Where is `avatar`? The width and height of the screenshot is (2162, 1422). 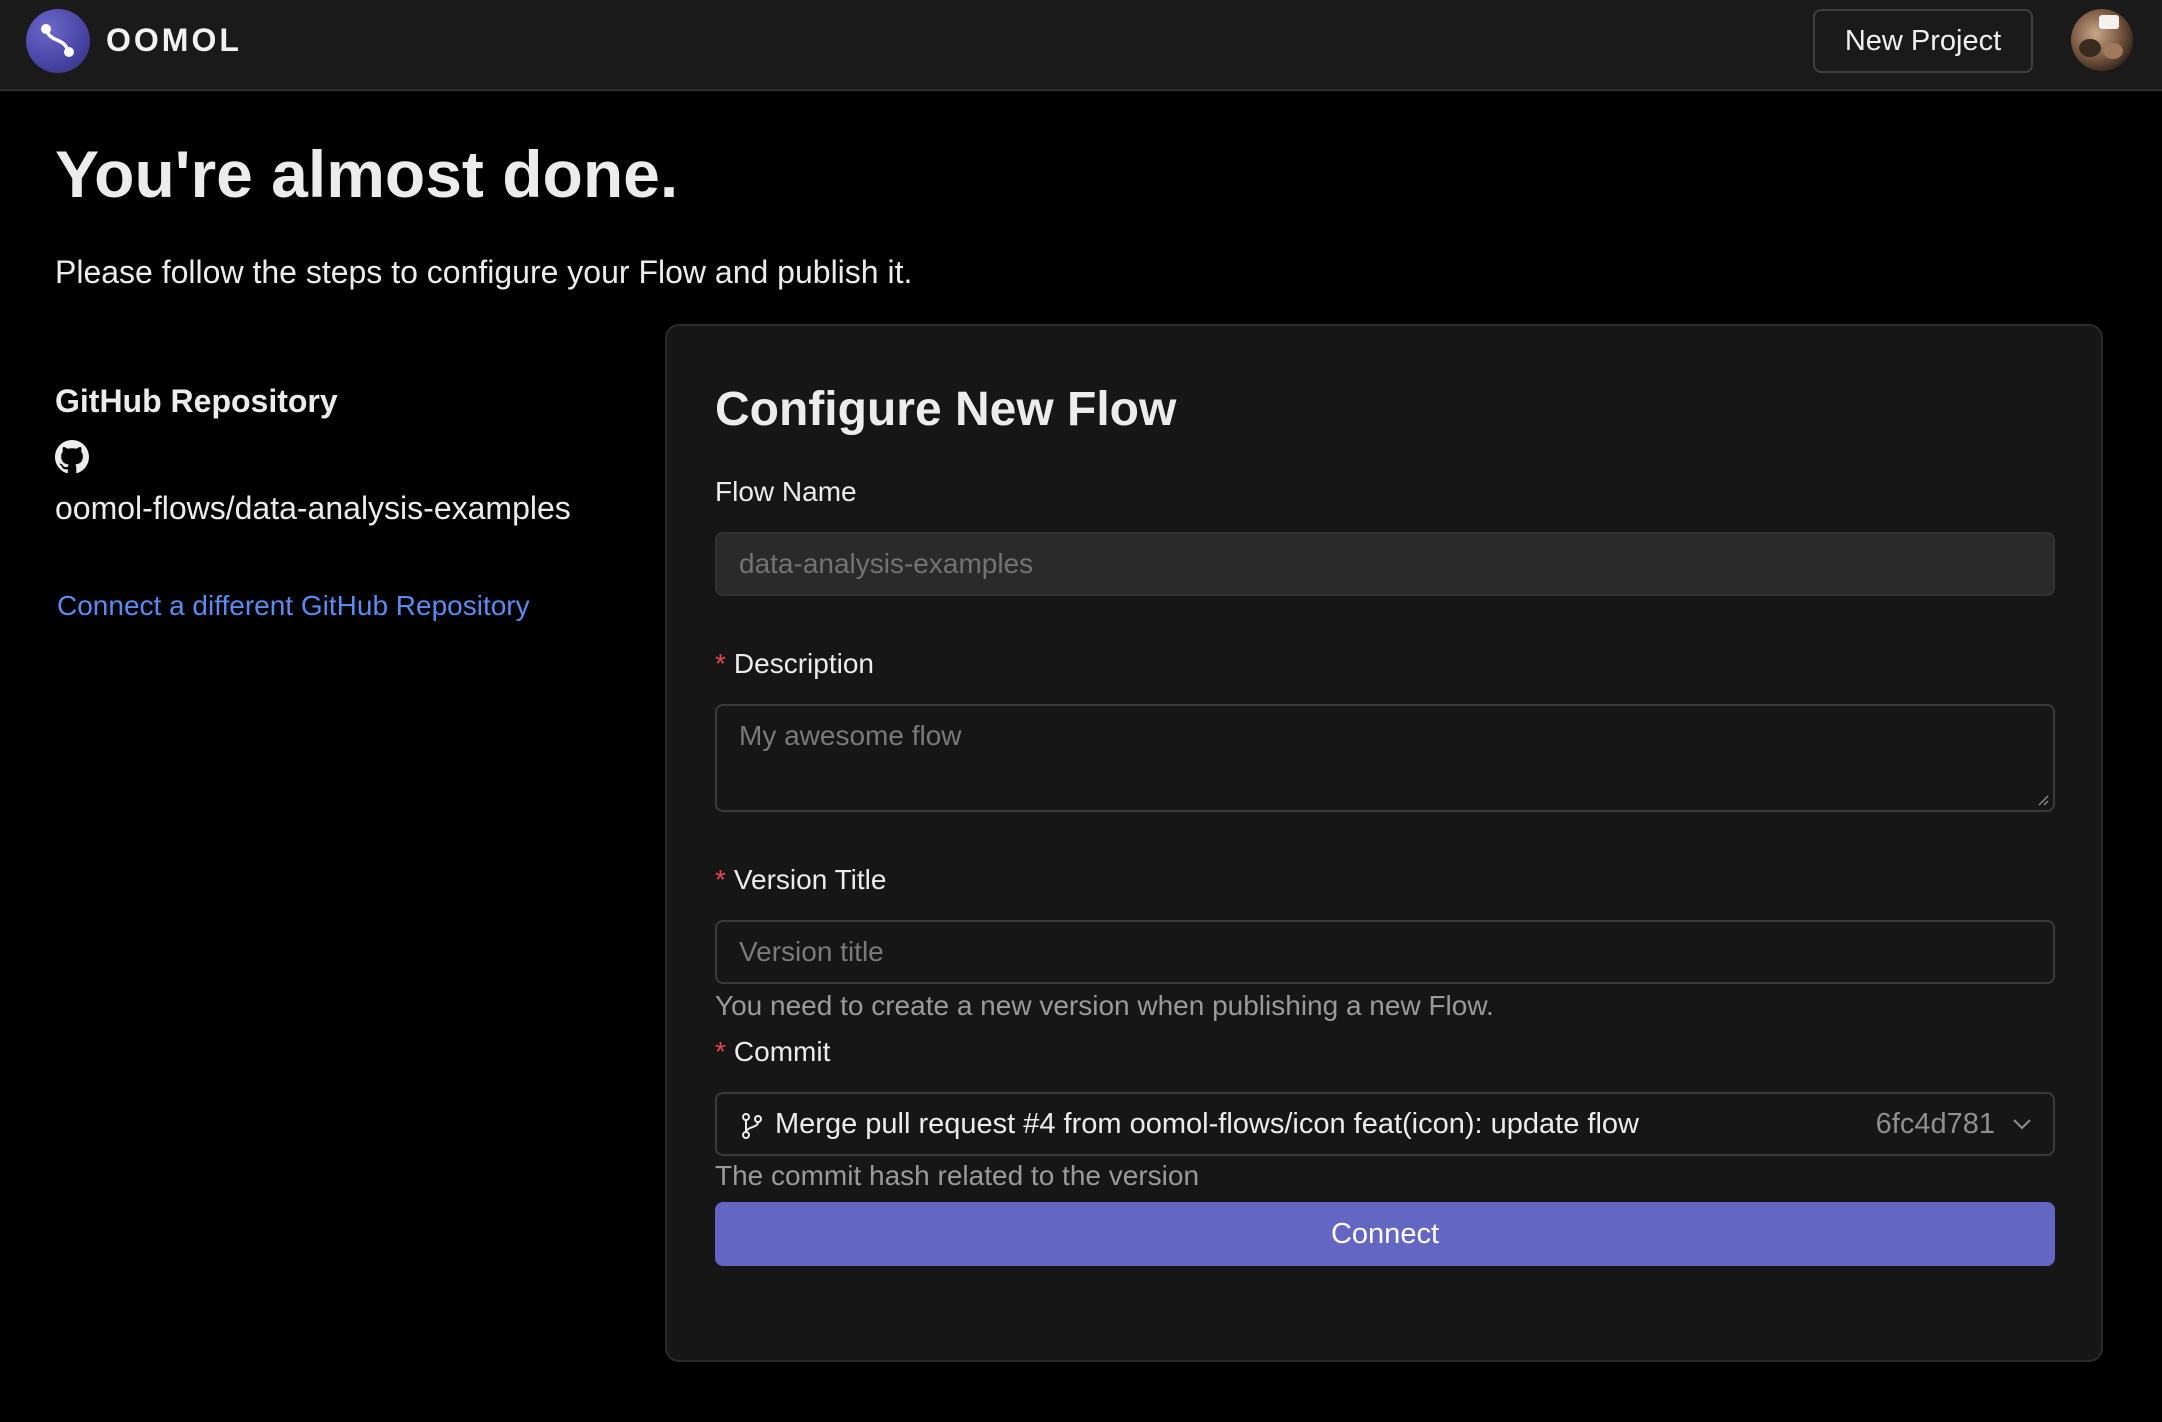
avatar is located at coordinates (2102, 40).